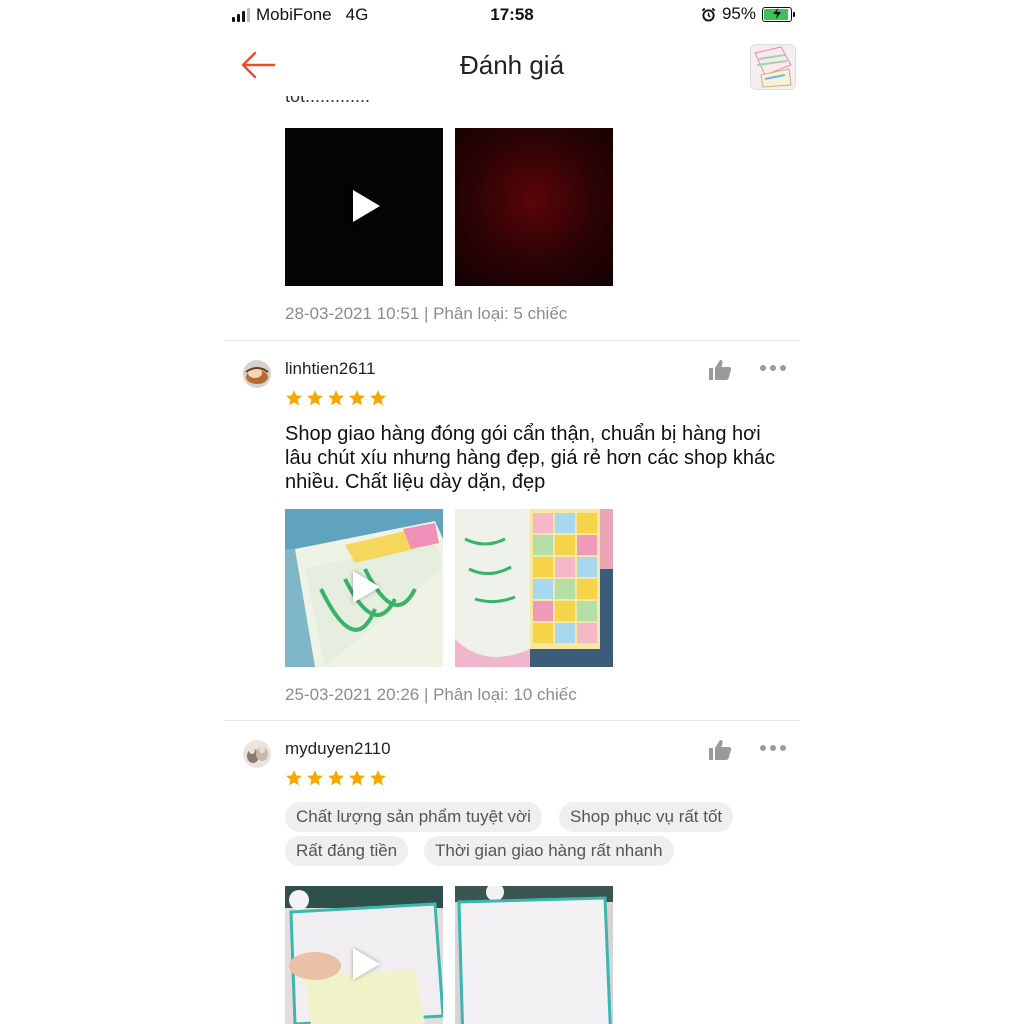 Image resolution: width=1024 pixels, height=1024 pixels. I want to click on reviewer-username: myduyen2110, so click(338, 748).